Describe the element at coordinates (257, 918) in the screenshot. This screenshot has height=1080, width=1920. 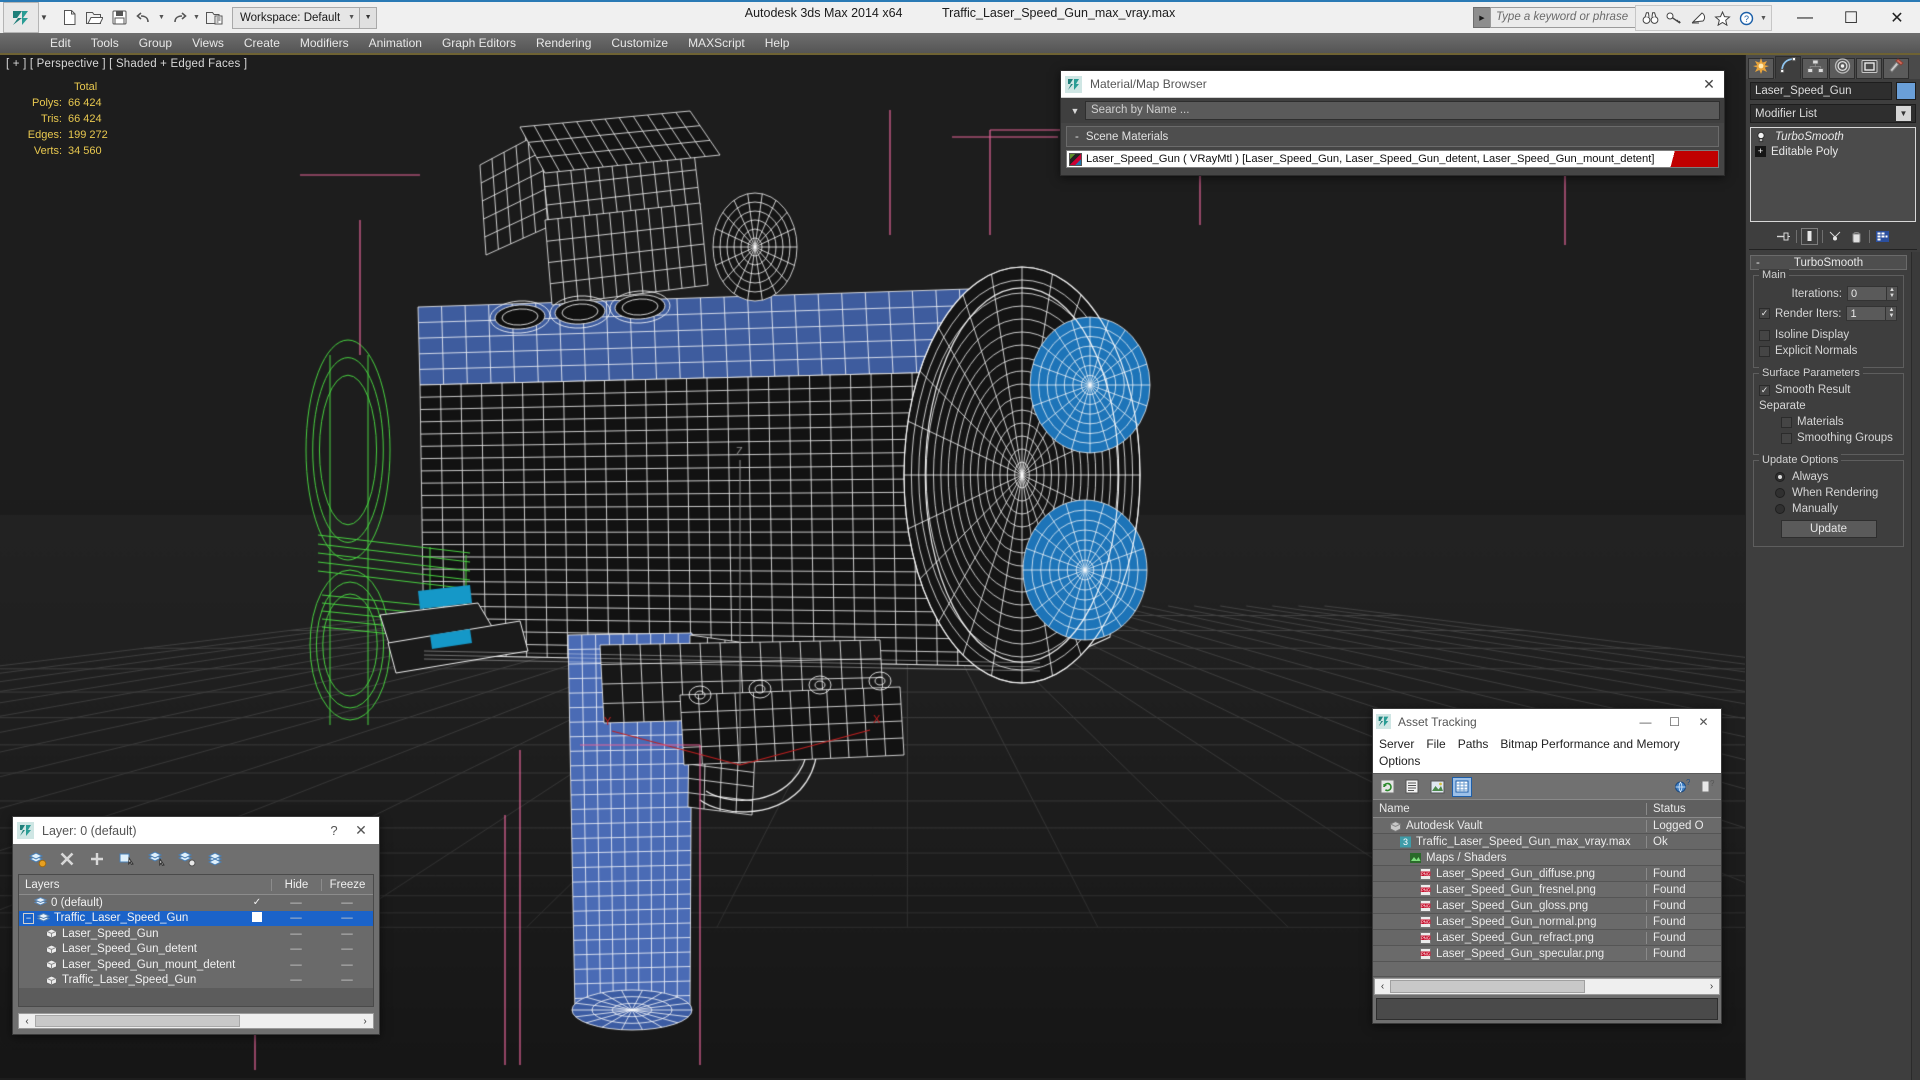
I see `layer-current-marker` at that location.